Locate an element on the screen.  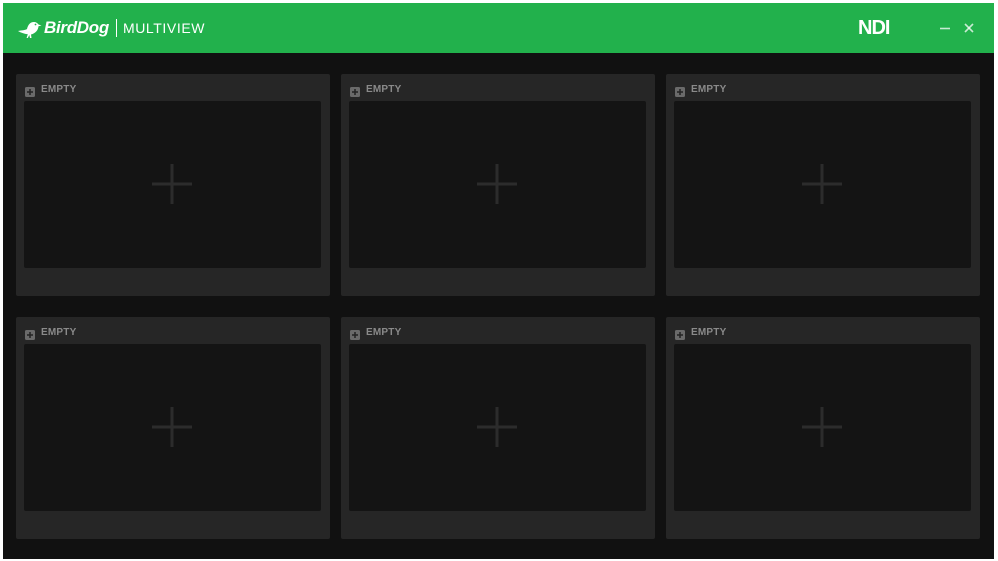
brand-logo: BirdDog MULTIVIEW is located at coordinates (110, 28).